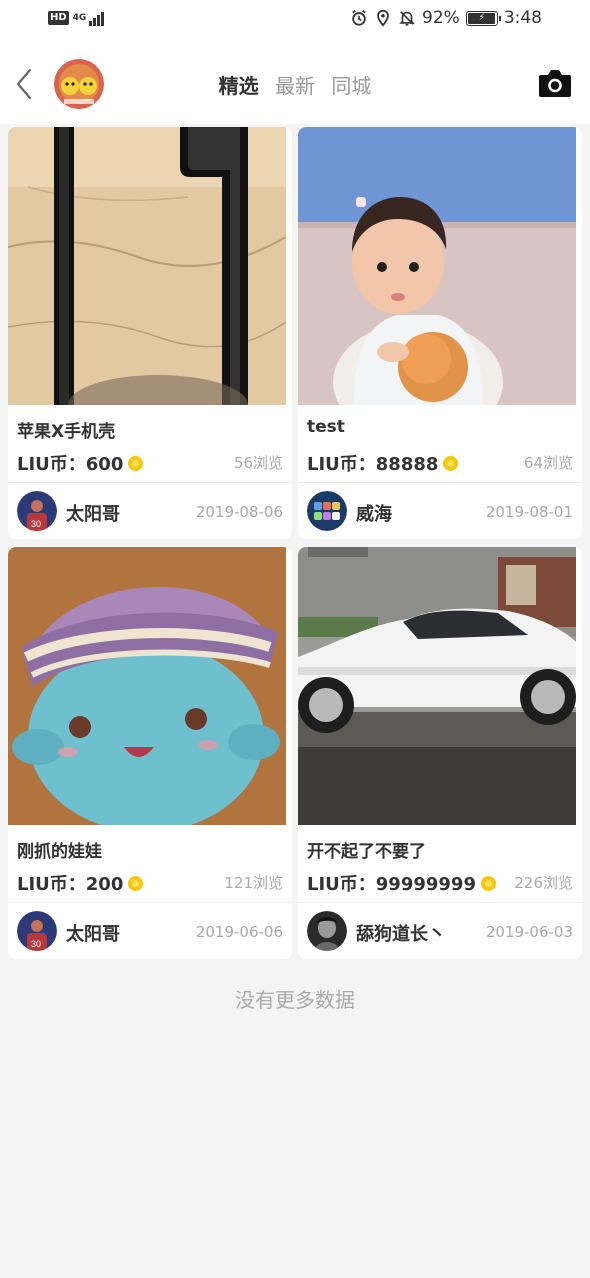  What do you see at coordinates (70, 464) in the screenshot?
I see `price-text: LIU币：600` at bounding box center [70, 464].